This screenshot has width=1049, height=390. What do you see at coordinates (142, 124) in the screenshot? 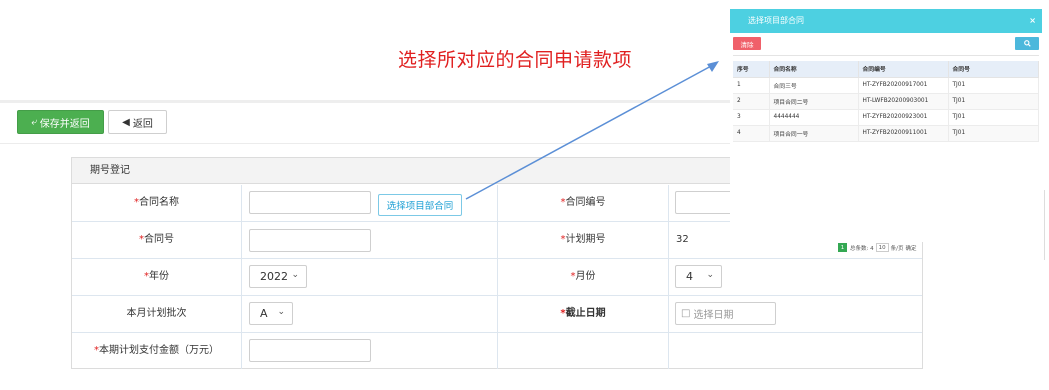
I see `back-label: 返回` at bounding box center [142, 124].